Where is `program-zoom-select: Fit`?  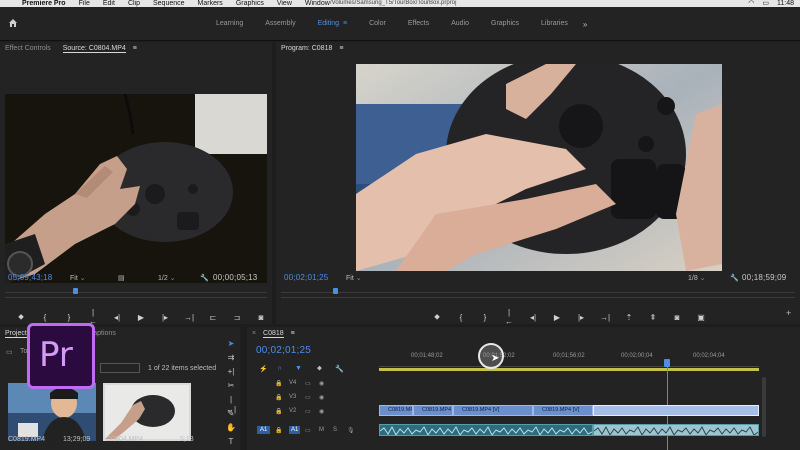
program-zoom-select: Fit is located at coordinates (354, 278).